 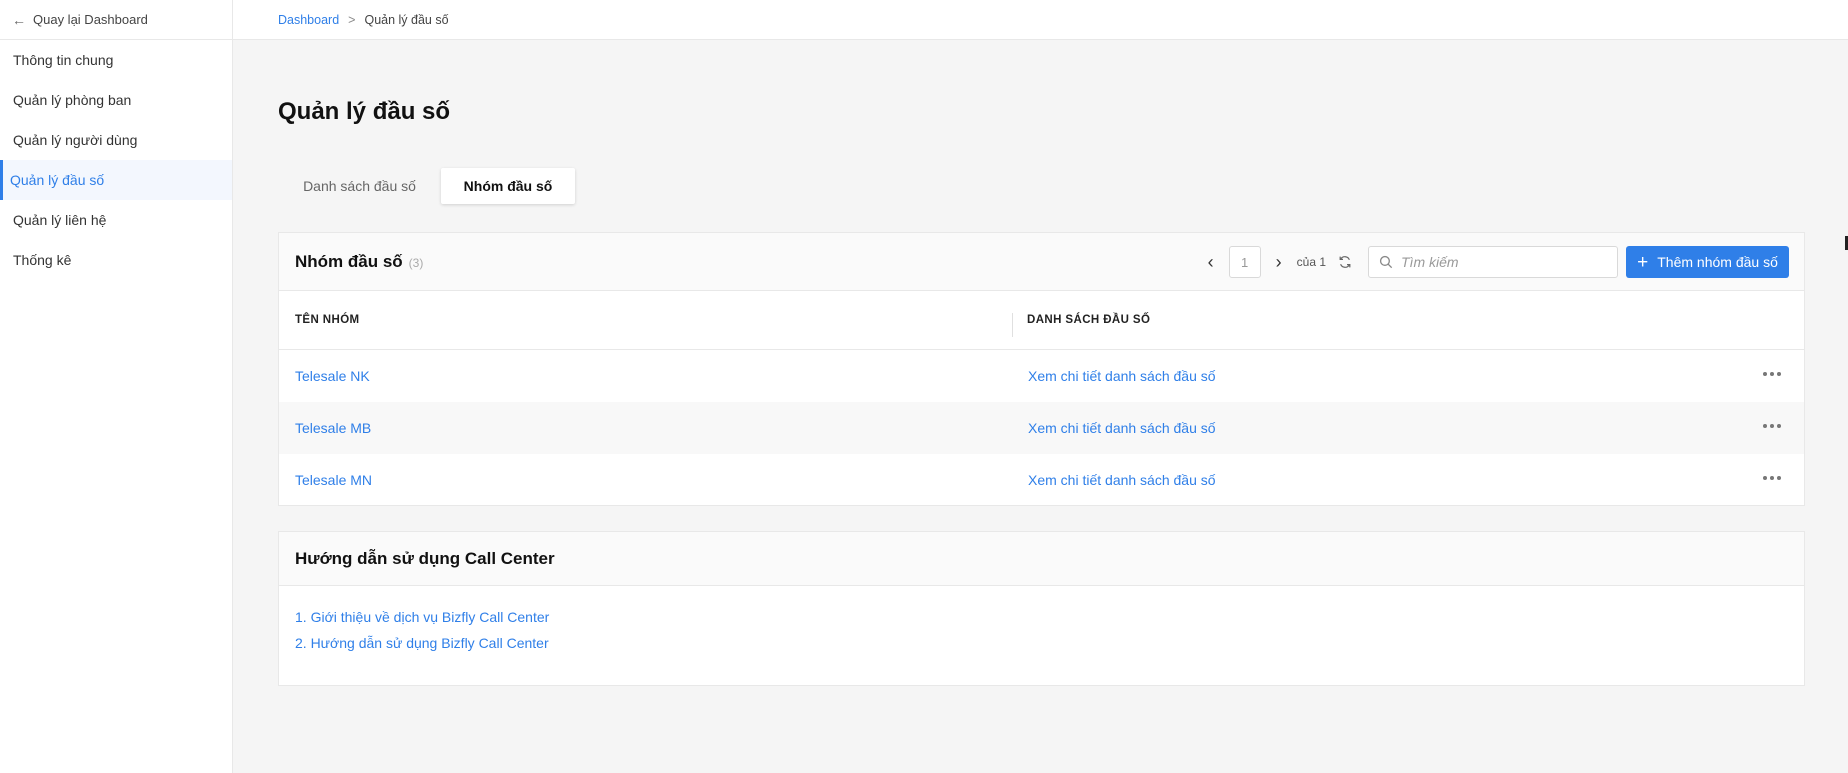 What do you see at coordinates (75, 140) in the screenshot?
I see `sidebar-item-label: Quản lý người dùng` at bounding box center [75, 140].